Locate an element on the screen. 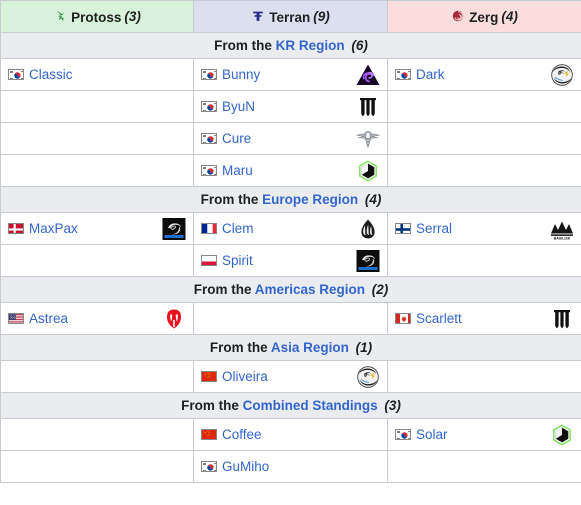  region-separator-row: From the Combined Standings (3) is located at coordinates (290, 405).